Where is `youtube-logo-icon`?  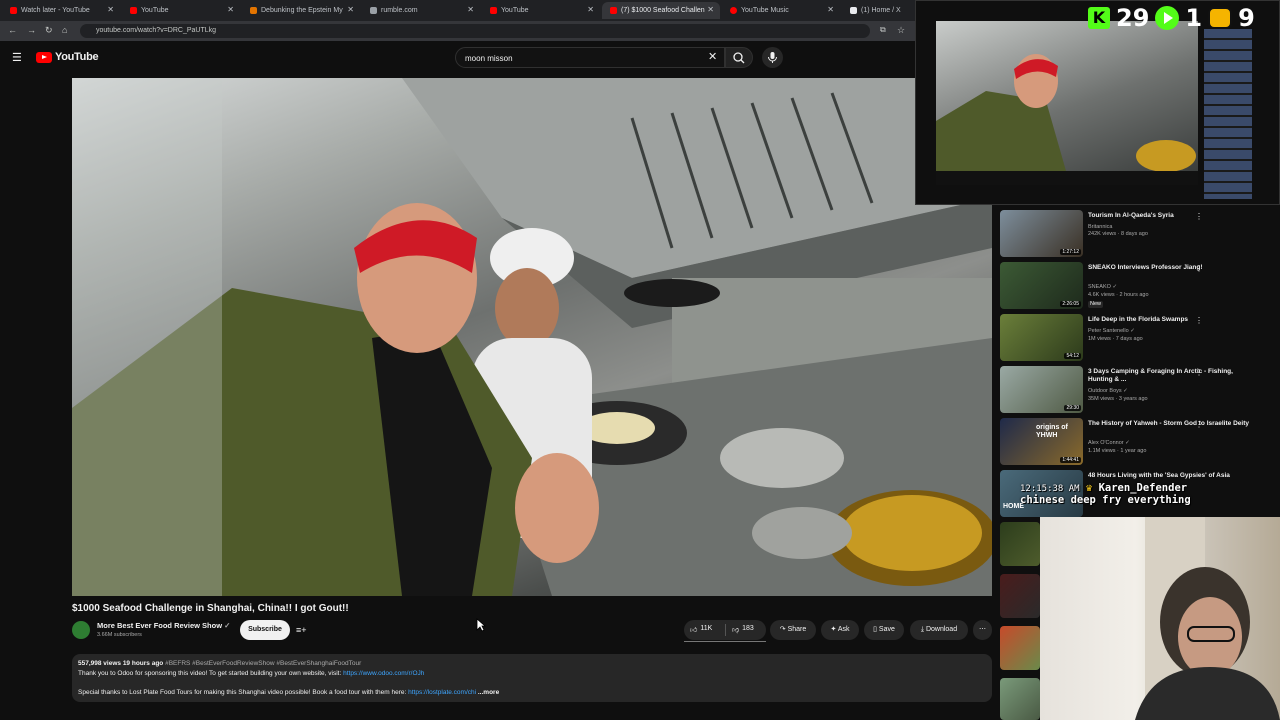
youtube-logo-icon is located at coordinates (44, 57).